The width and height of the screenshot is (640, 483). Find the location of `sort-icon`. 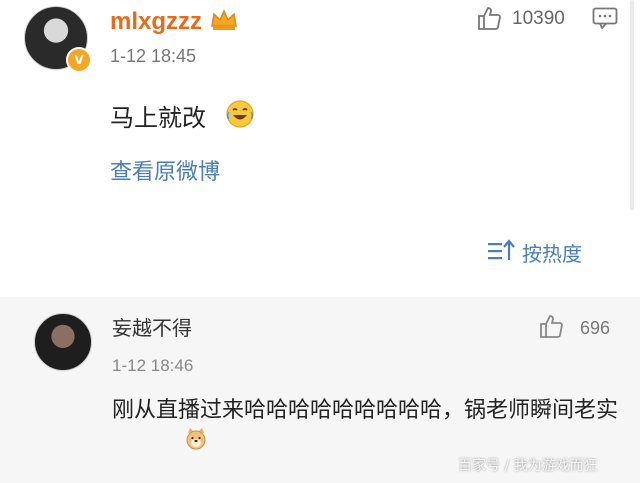

sort-icon is located at coordinates (501, 251).